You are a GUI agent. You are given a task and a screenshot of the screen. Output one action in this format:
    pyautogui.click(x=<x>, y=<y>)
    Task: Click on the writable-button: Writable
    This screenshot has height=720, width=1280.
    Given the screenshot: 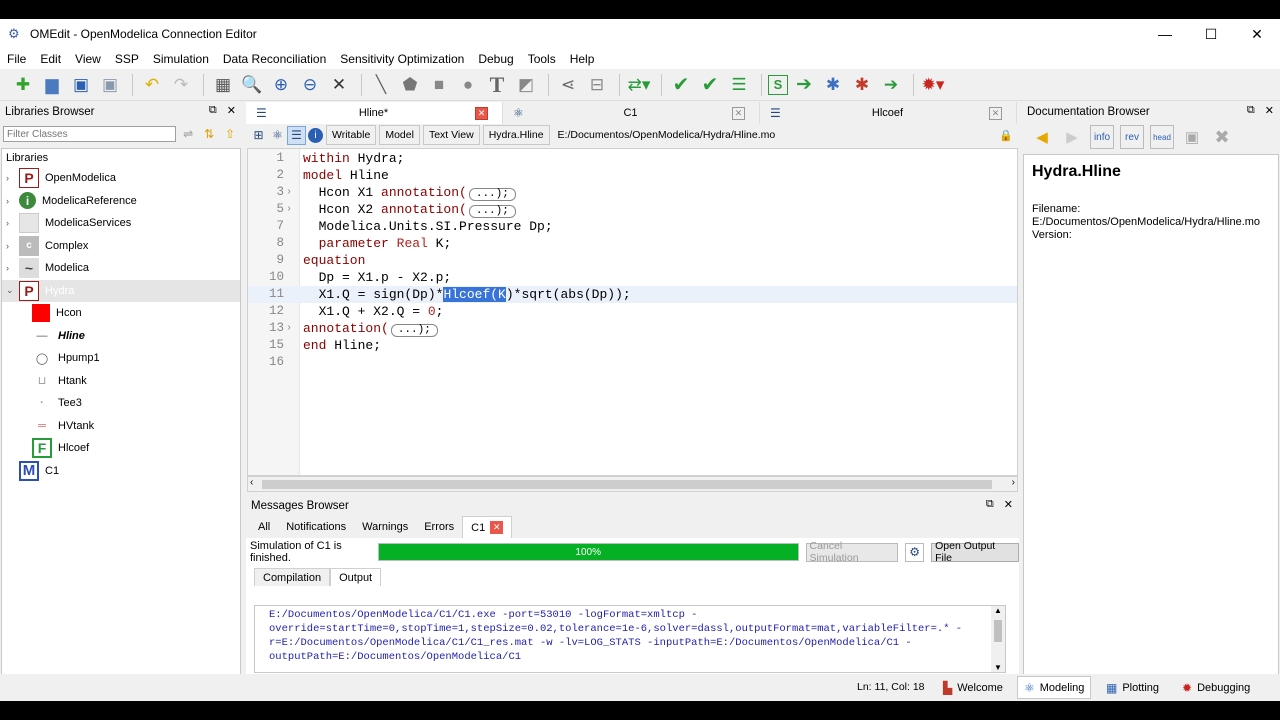 What is the action you would take?
    pyautogui.click(x=351, y=135)
    